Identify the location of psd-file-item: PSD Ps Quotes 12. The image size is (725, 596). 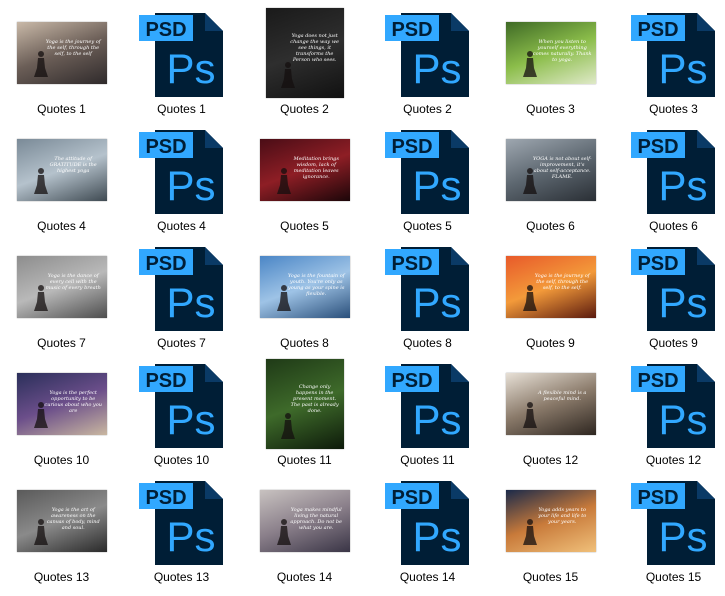
(668, 413).